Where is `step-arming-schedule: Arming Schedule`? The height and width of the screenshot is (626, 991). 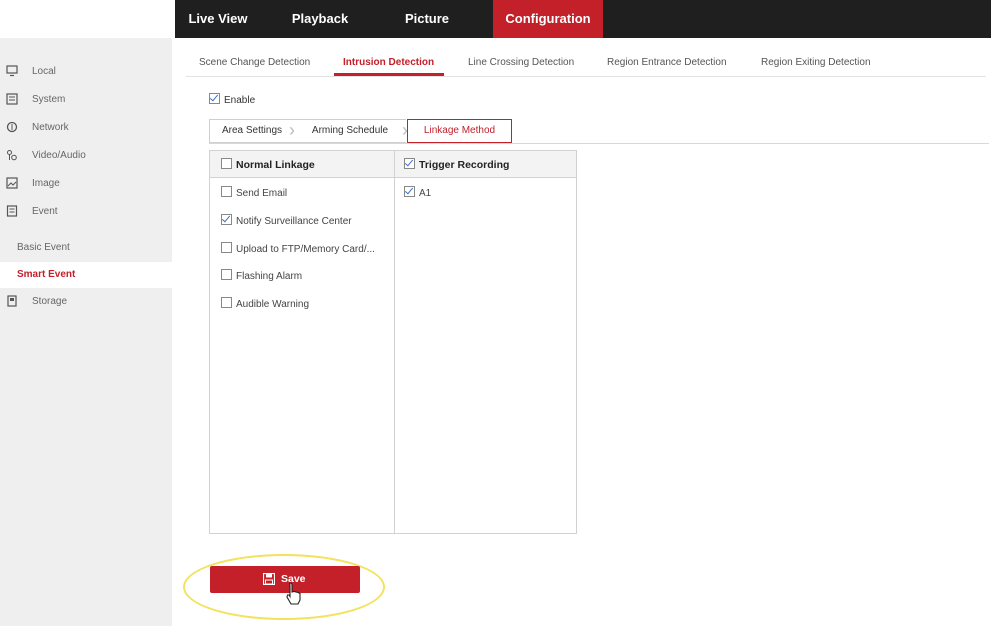
step-arming-schedule: Arming Schedule is located at coordinates (350, 131).